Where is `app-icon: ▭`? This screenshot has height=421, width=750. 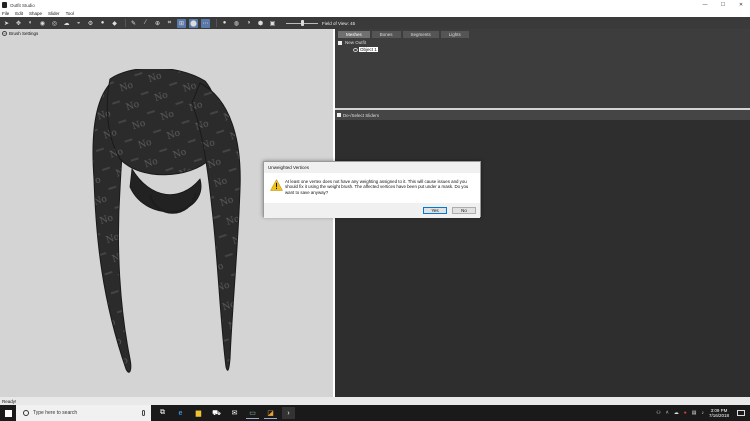 app-icon: ▭ is located at coordinates (252, 413).